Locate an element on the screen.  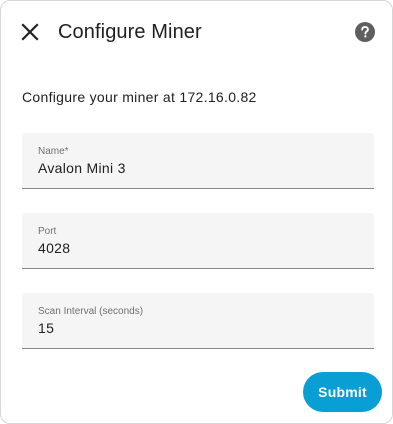
scan-interval-input is located at coordinates (198, 328).